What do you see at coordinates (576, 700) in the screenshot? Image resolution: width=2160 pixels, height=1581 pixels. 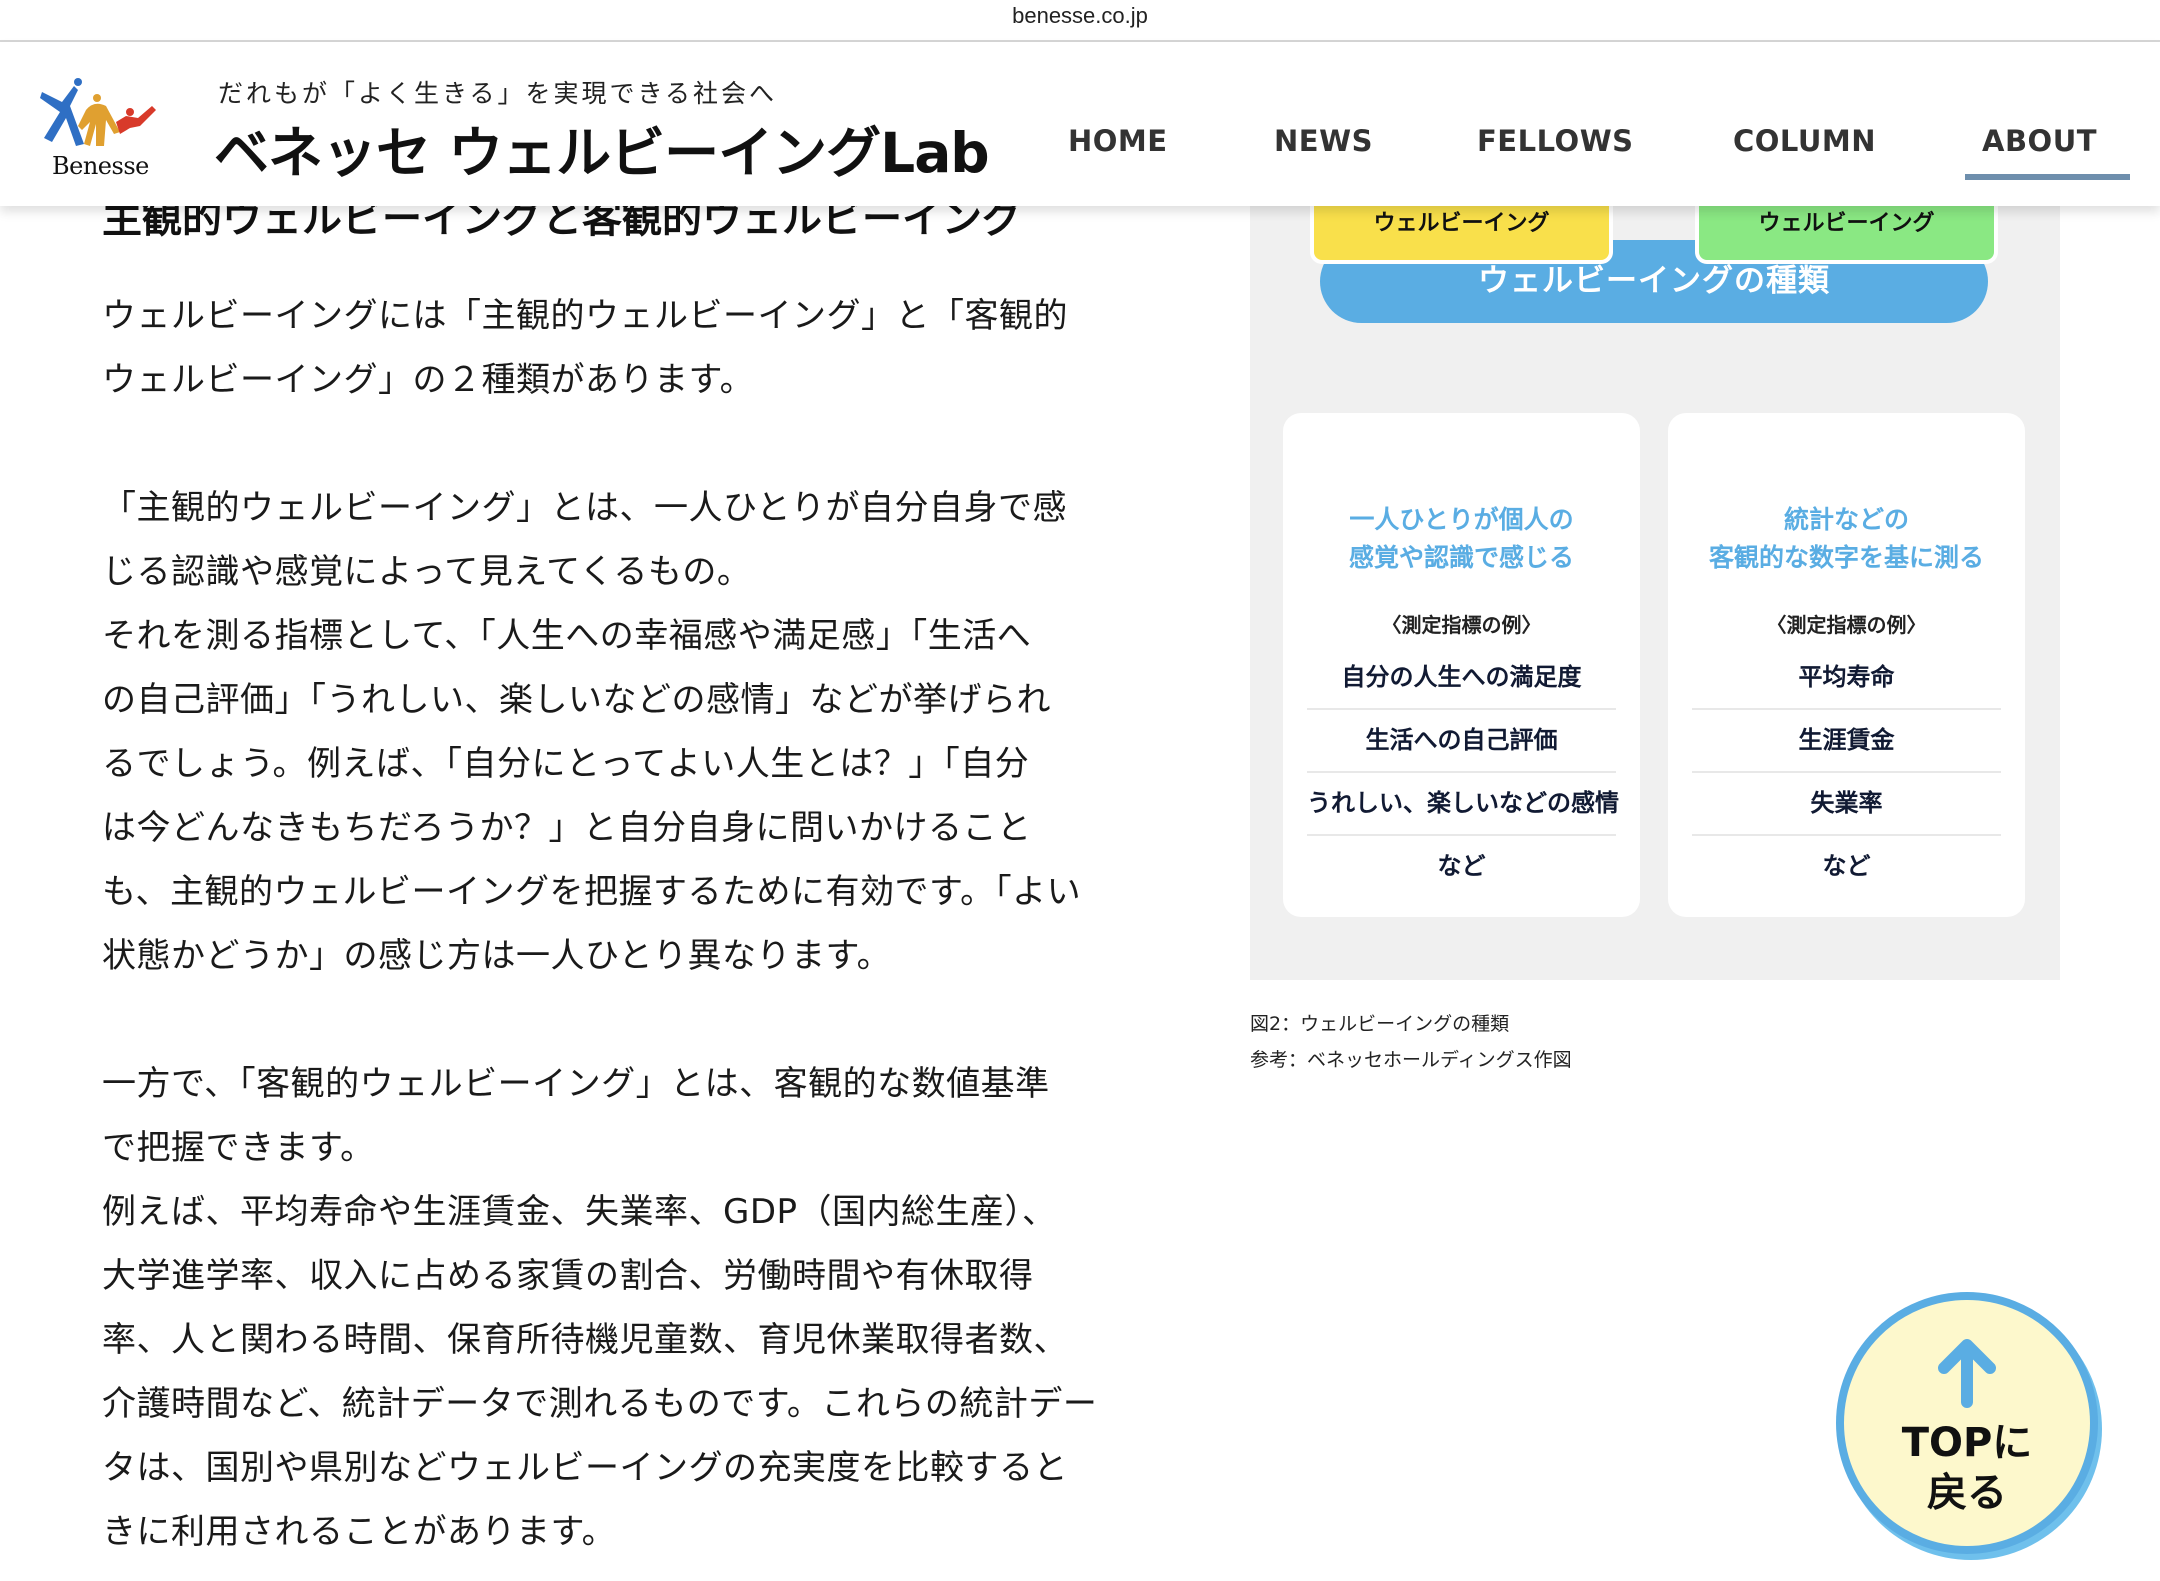 I see `paragraph-line: の自己評価」「うれしい、楽しいなどの感情」などが挙げられ` at bounding box center [576, 700].